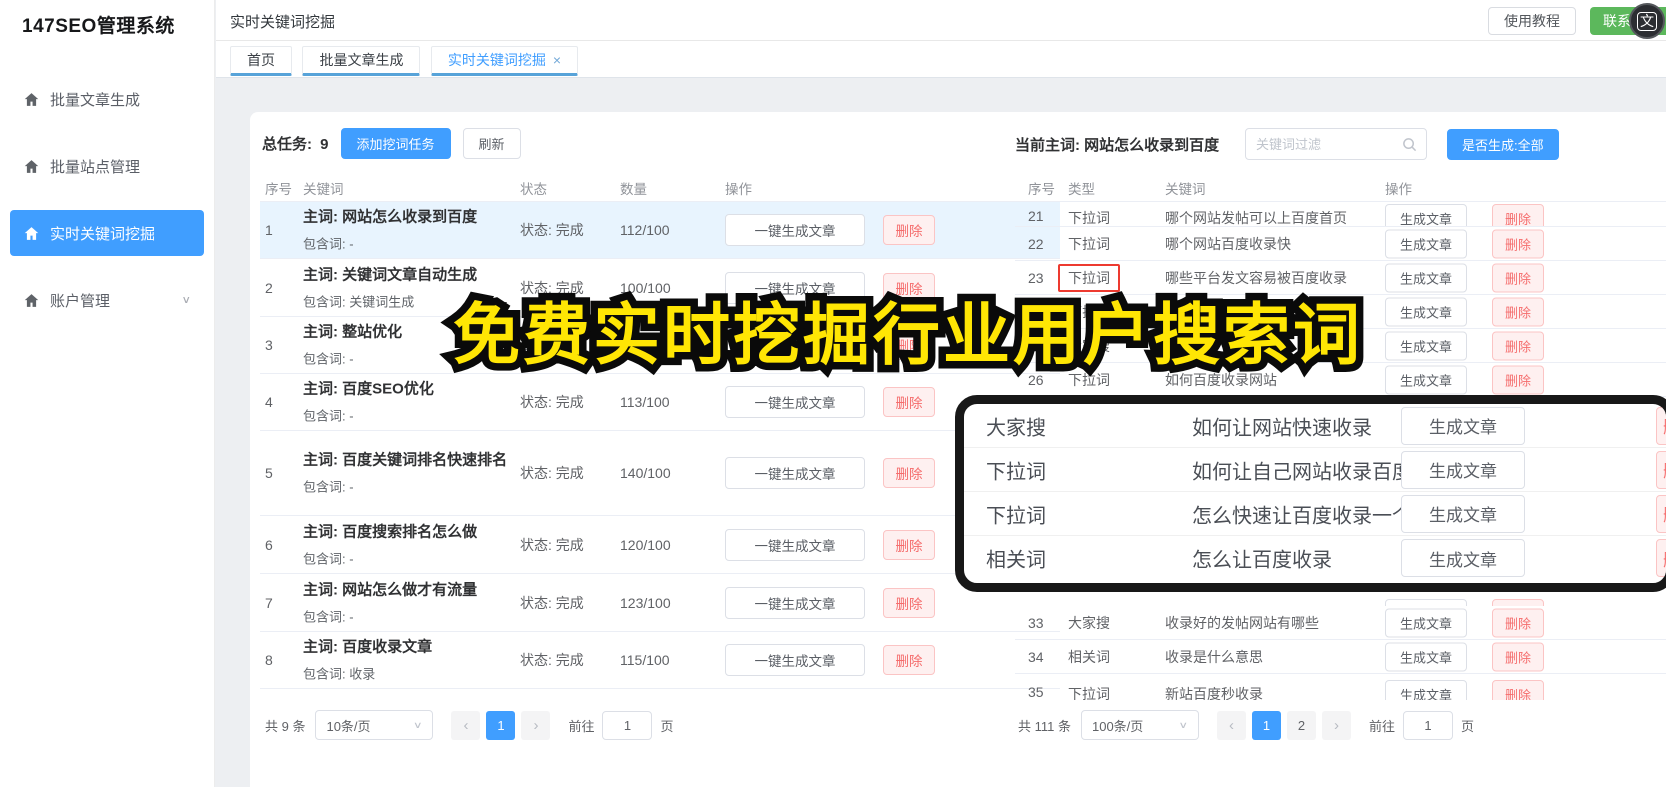  What do you see at coordinates (1340, 657) in the screenshot?
I see `table-row: 34 相关词 收录是什么意思 生成文章 删除` at bounding box center [1340, 657].